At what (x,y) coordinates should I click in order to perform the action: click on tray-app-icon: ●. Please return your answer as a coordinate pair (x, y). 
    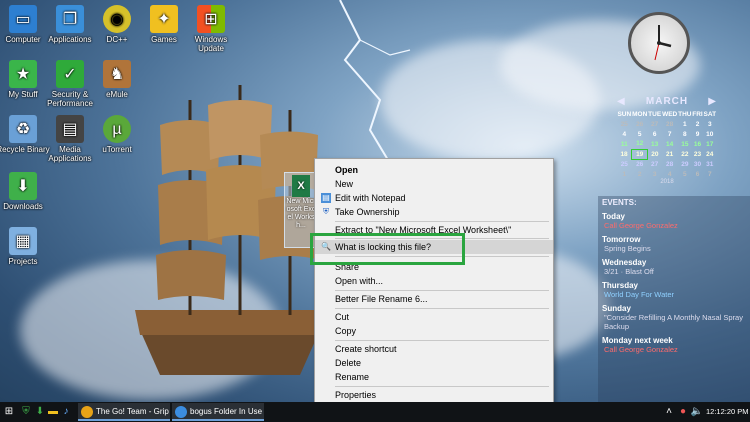
    Looking at the image, I should click on (683, 412).